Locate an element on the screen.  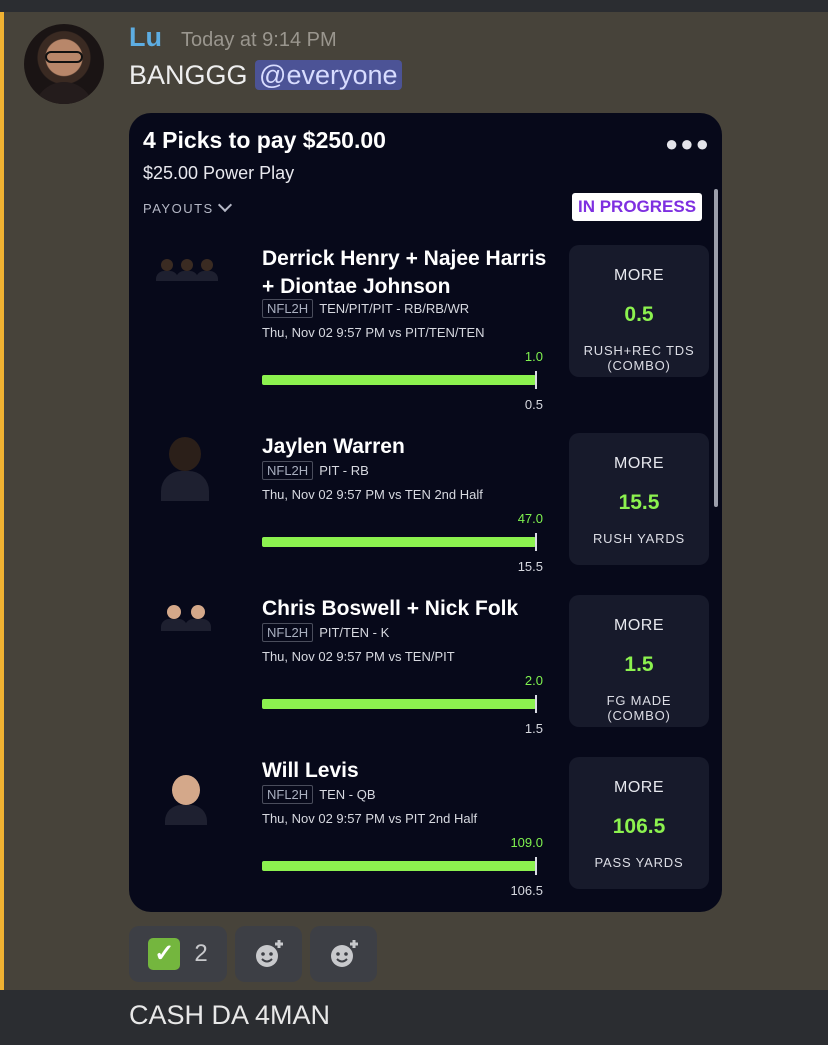
username: Lu is located at coordinates (145, 37).